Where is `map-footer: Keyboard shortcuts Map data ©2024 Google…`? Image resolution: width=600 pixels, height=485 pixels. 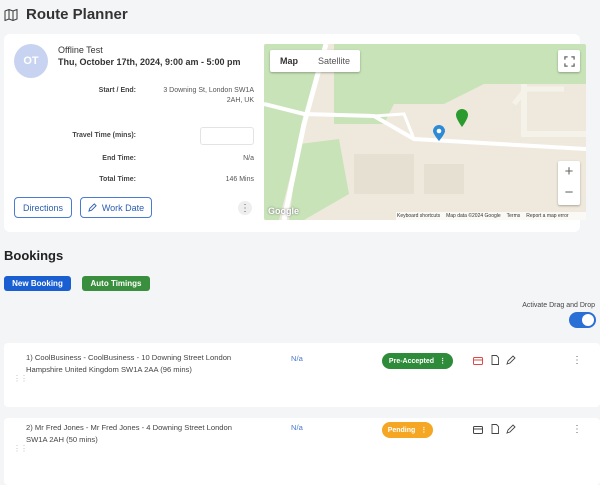 map-footer: Keyboard shortcuts Map data ©2024 Google… is located at coordinates (491, 216).